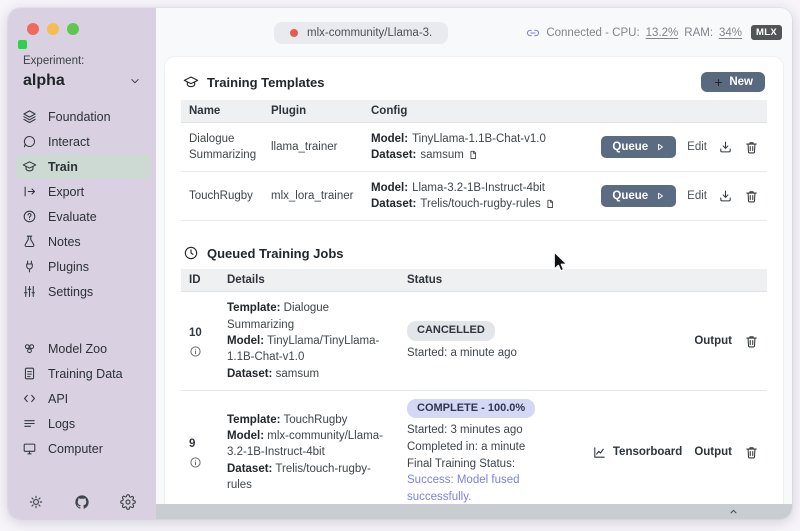 The width and height of the screenshot is (800, 531). I want to click on queue-button-label: Queue, so click(630, 196).